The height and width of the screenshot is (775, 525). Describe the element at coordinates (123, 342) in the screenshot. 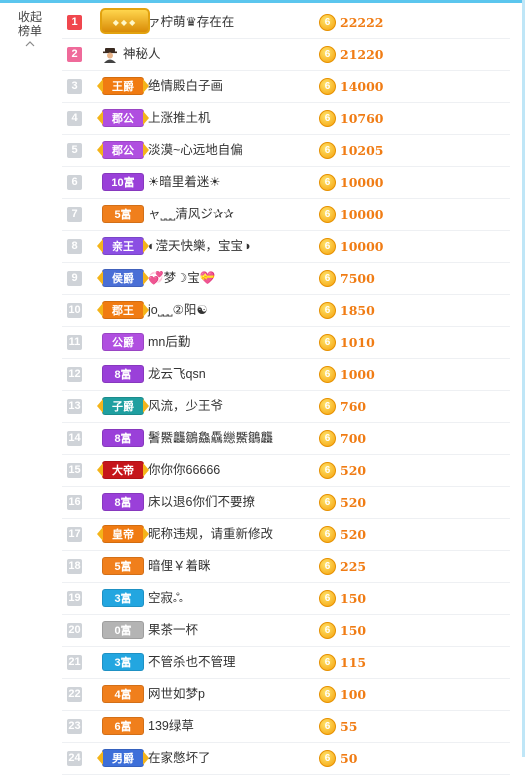

I see `level-badge: 公爵` at that location.